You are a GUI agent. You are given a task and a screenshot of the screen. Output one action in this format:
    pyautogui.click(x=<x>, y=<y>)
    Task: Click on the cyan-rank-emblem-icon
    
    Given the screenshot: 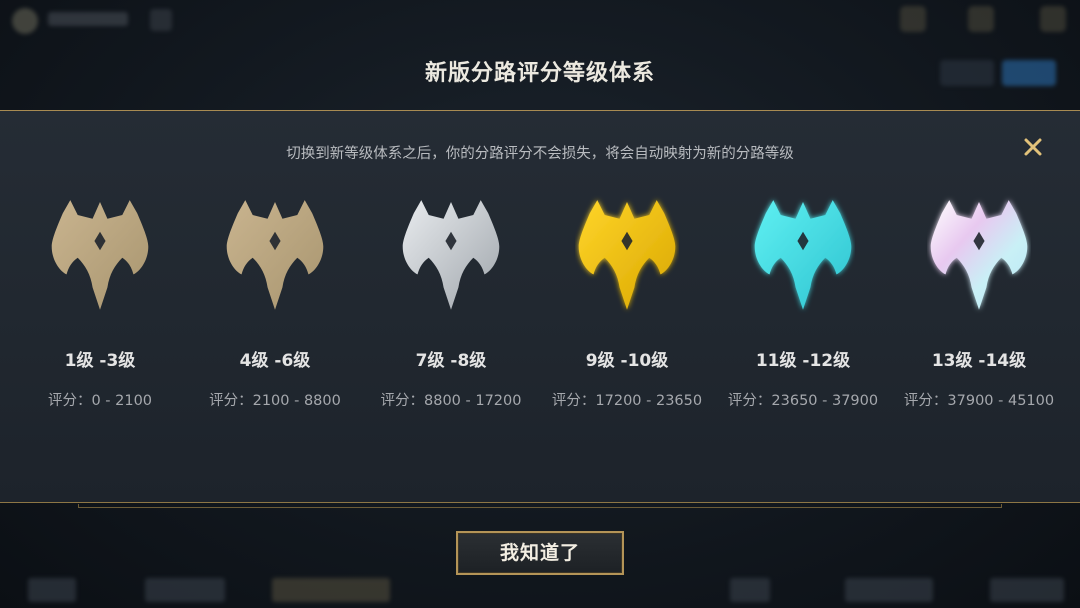 What is the action you would take?
    pyautogui.click(x=803, y=255)
    